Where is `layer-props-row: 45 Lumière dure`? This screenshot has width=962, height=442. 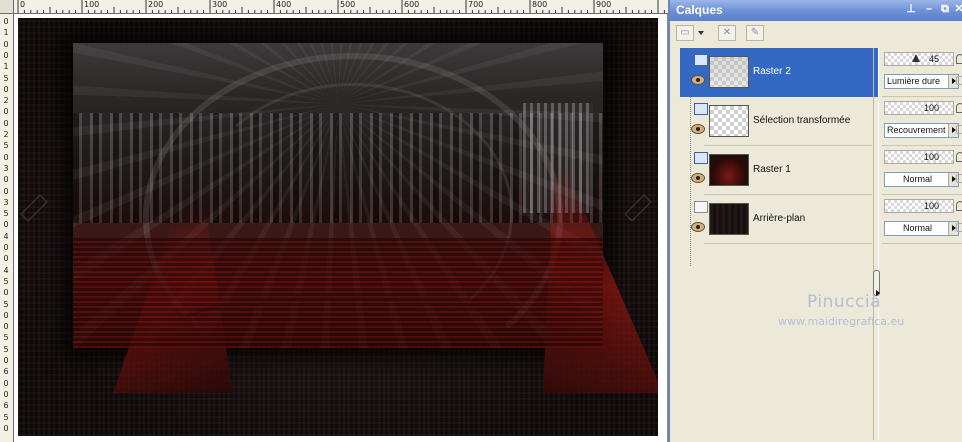
layer-props-row: 45 Lumière dure is located at coordinates (922, 72).